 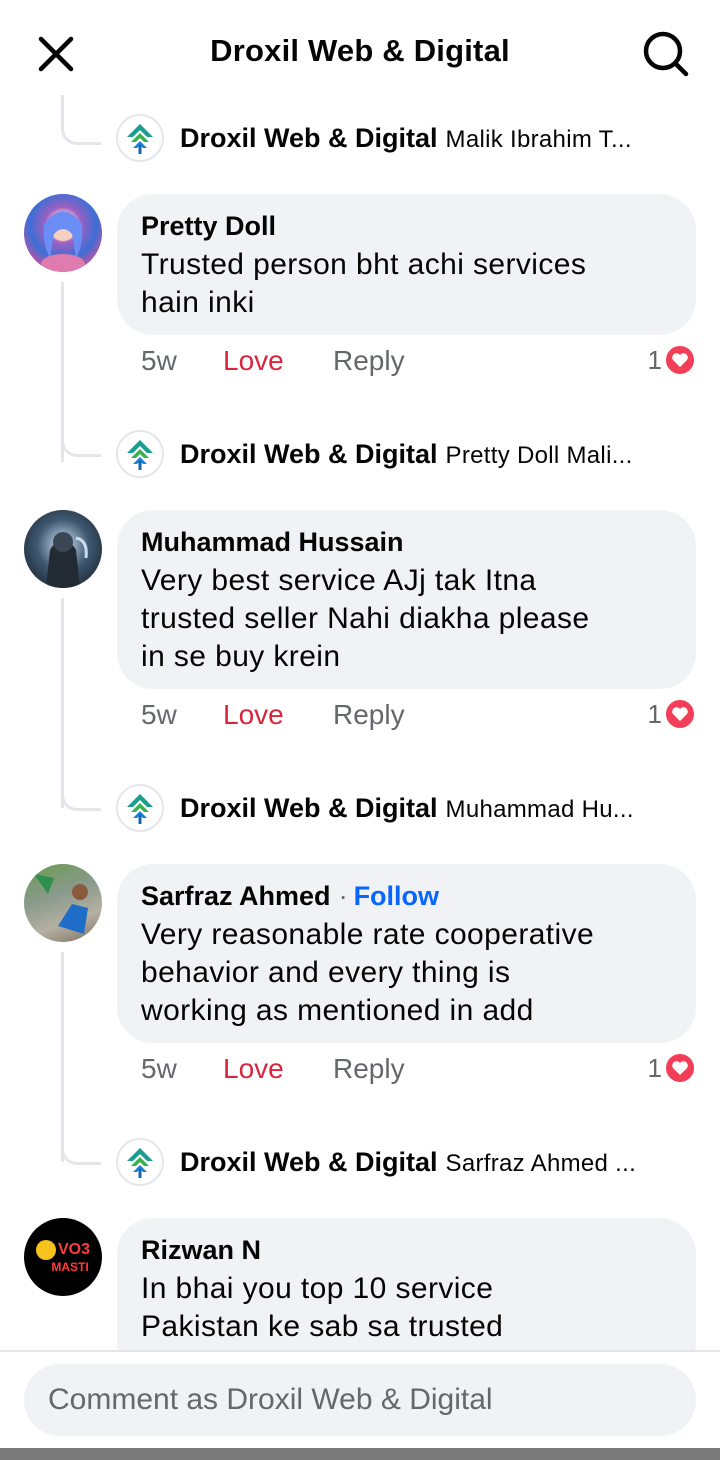 I want to click on comment-line: in se buy krein, so click(x=241, y=656).